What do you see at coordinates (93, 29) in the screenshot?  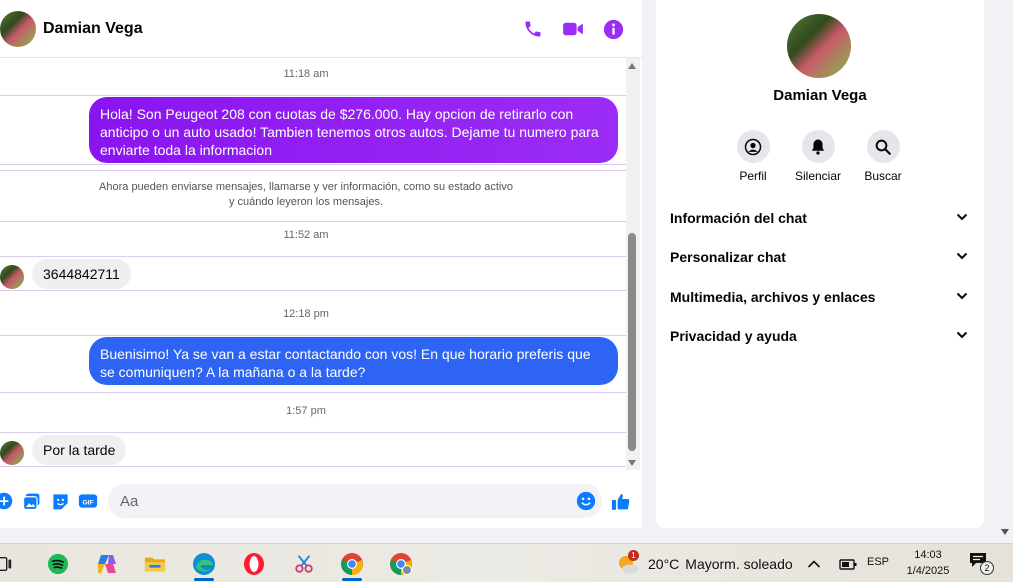 I see `contact-name: Damian Vega` at bounding box center [93, 29].